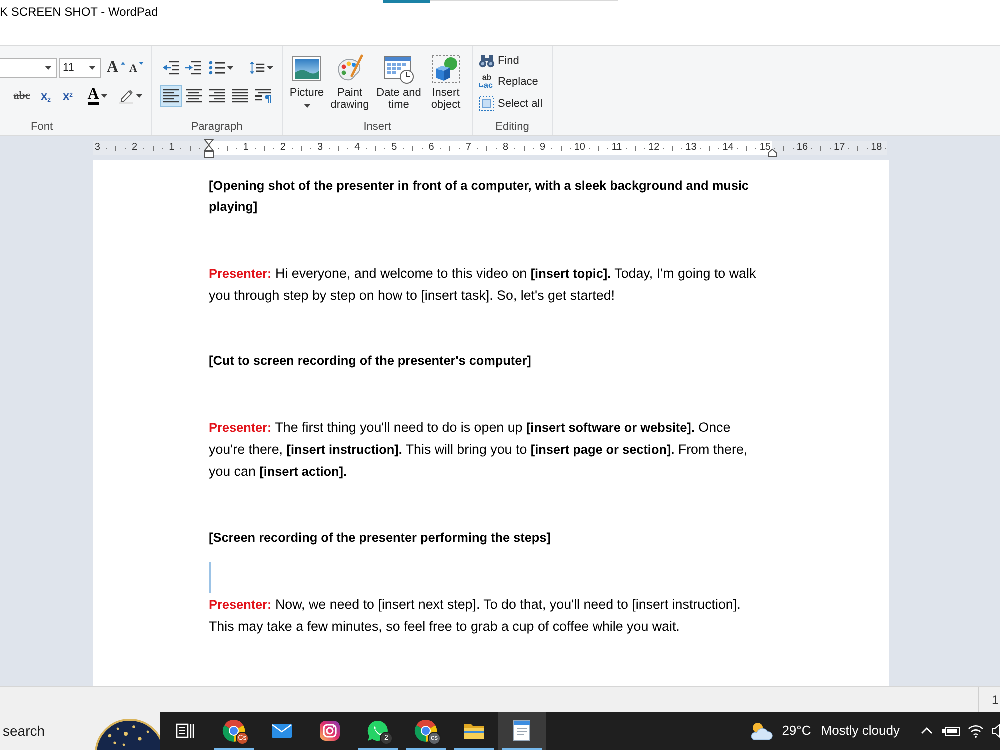 This screenshot has height=750, width=1000. What do you see at coordinates (496, 61) in the screenshot?
I see `find-button: Find` at bounding box center [496, 61].